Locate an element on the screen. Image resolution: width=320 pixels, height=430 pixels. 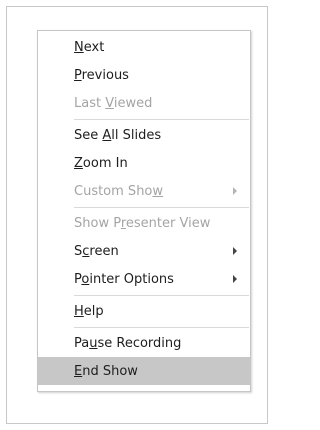
menu-item-end-show: End Show is located at coordinates (144, 371).